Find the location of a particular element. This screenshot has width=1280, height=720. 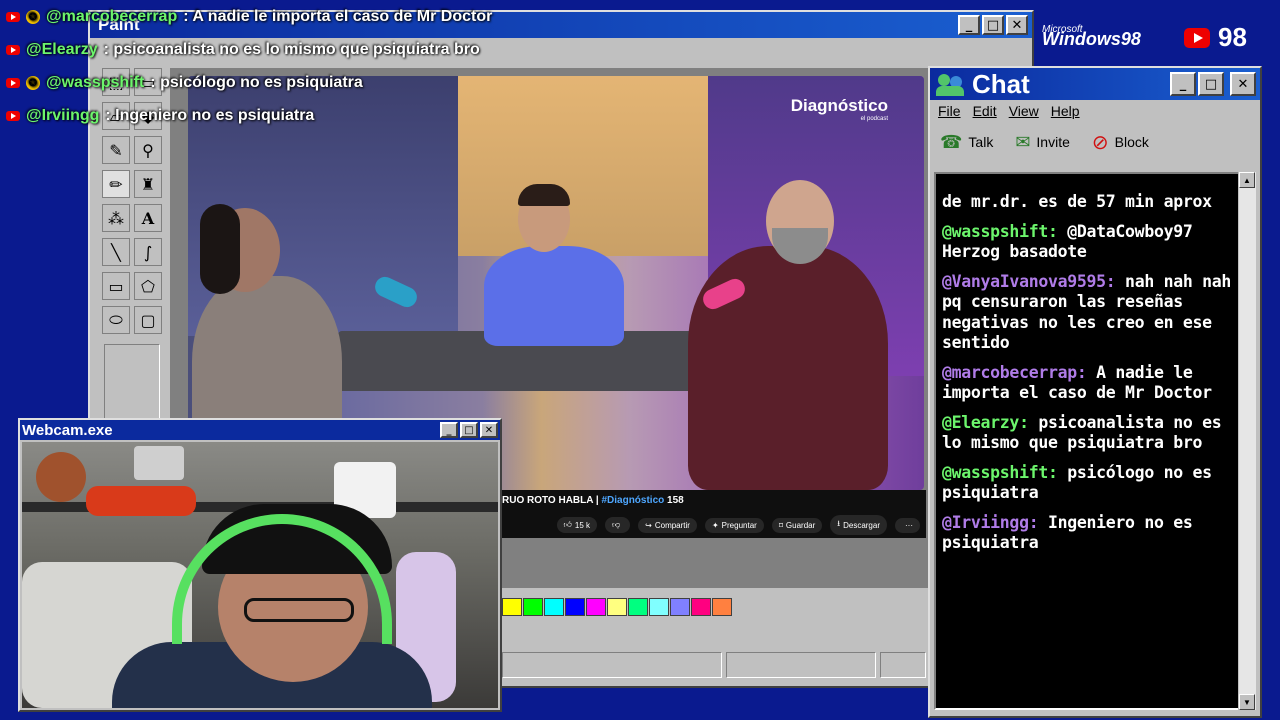

block-button: ⊘ Block is located at coordinates (1120, 142).